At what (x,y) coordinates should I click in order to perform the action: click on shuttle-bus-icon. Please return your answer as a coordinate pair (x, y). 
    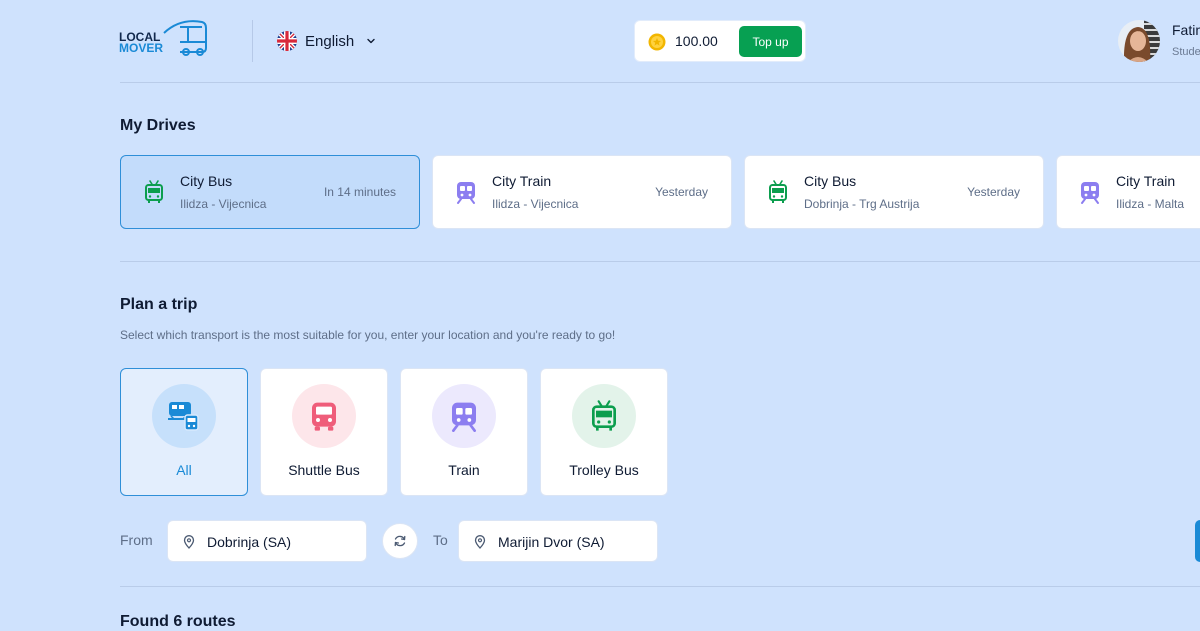
    Looking at the image, I should click on (324, 416).